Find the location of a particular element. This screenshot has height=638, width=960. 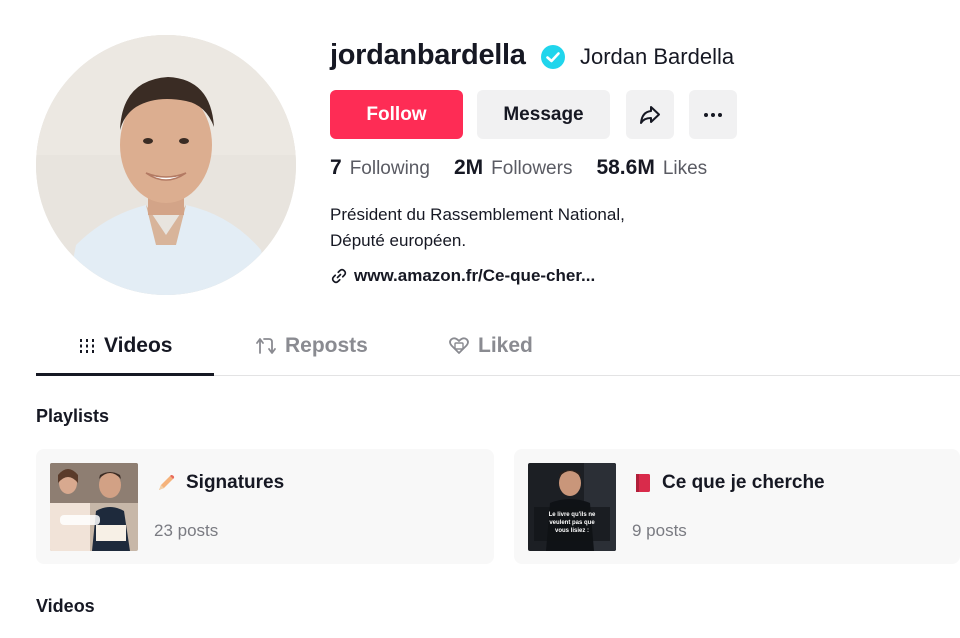

profile-display-name: Jordan Bardella is located at coordinates (657, 56).